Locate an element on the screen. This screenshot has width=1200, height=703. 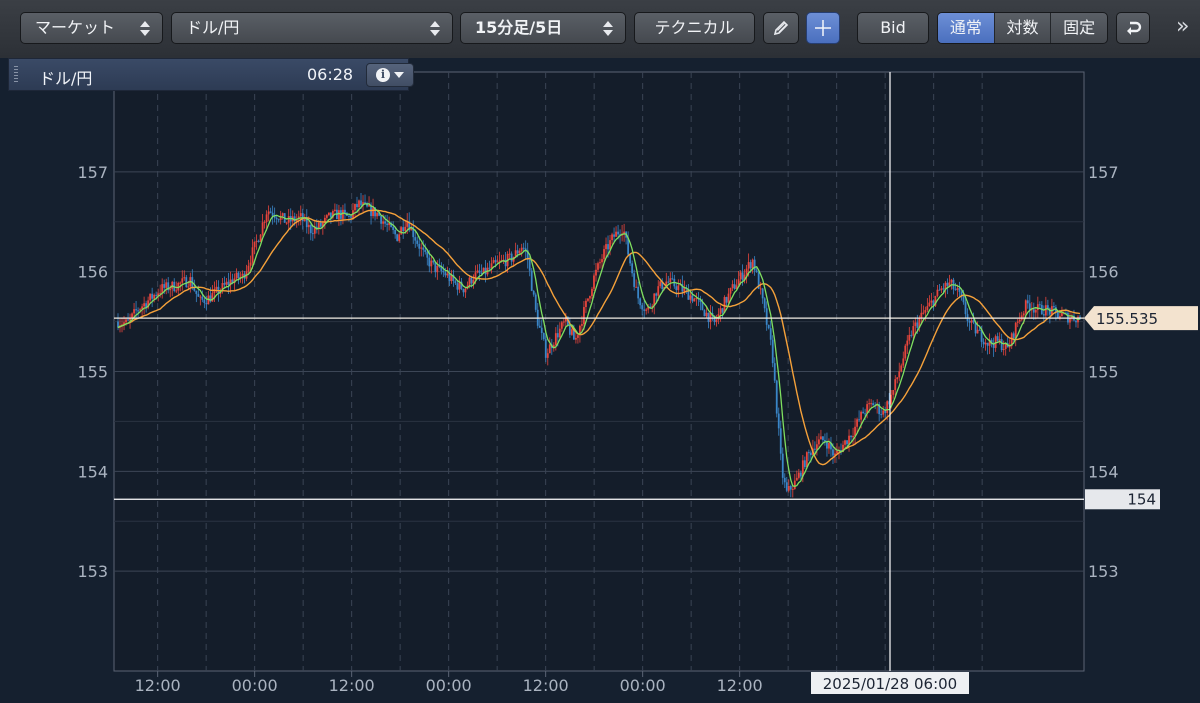
y-tick-label: 156 is located at coordinates (1103, 272).